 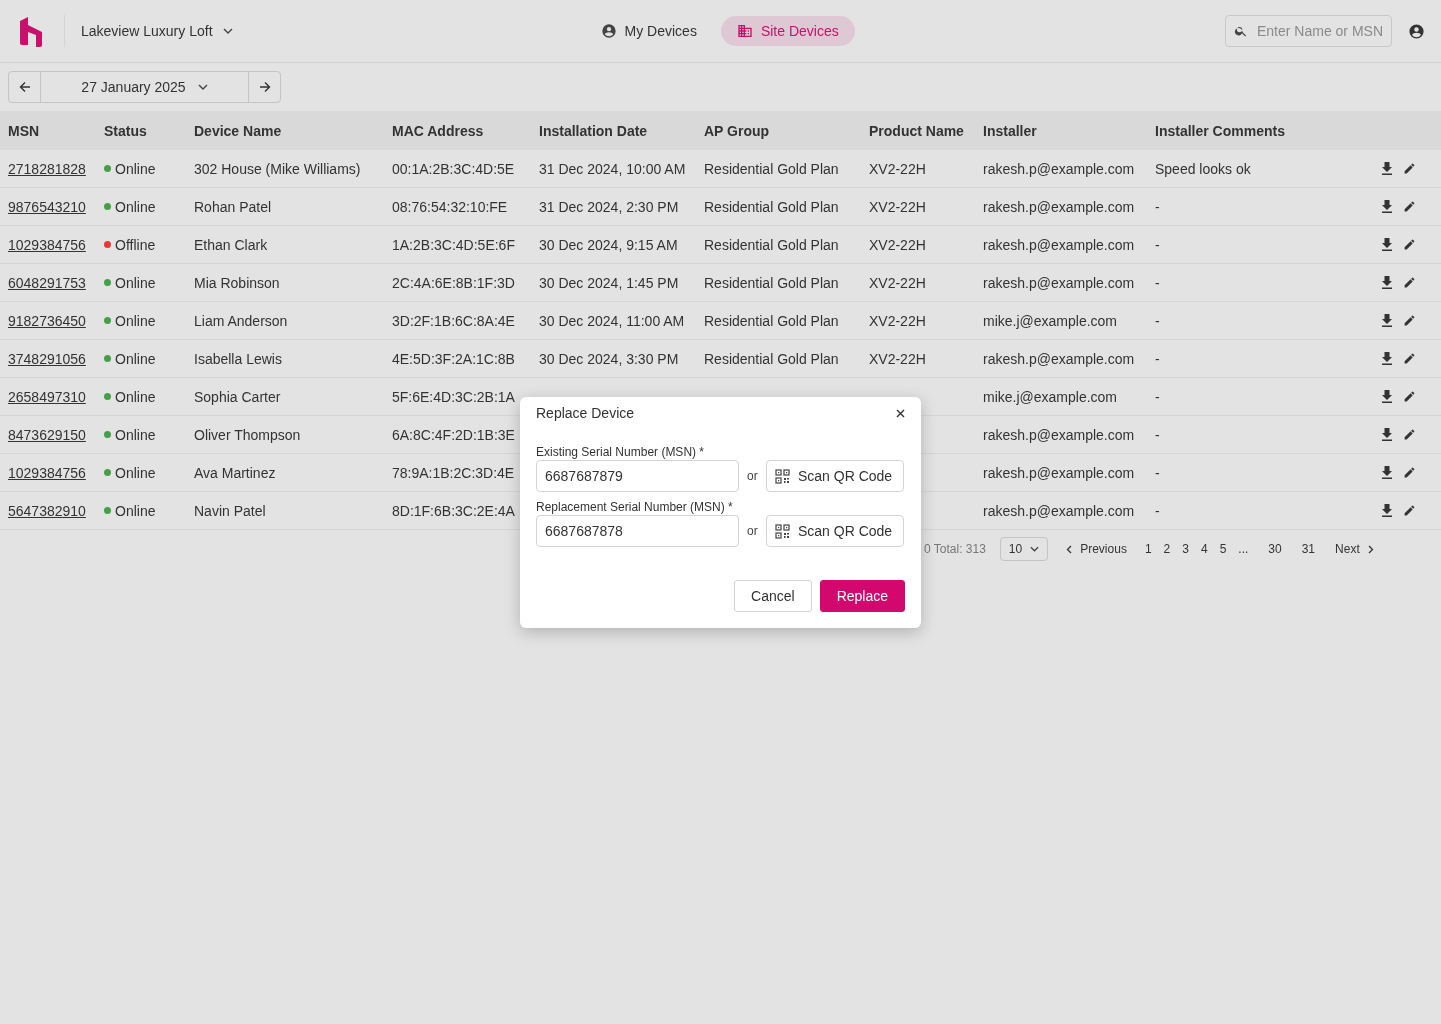 I want to click on table-cell-text: 00:1A:2B:3C:4D:5E, so click(x=454, y=168).